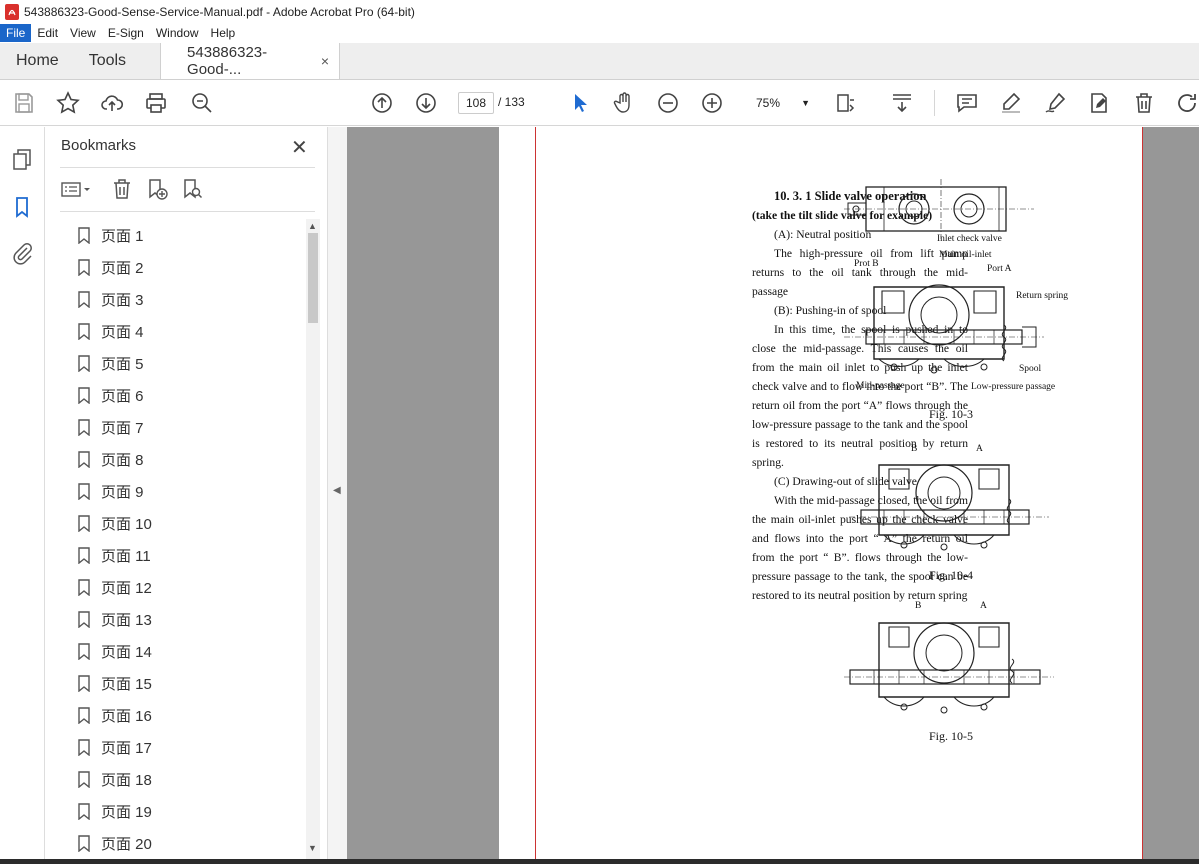  I want to click on star-icon, so click(68, 103).